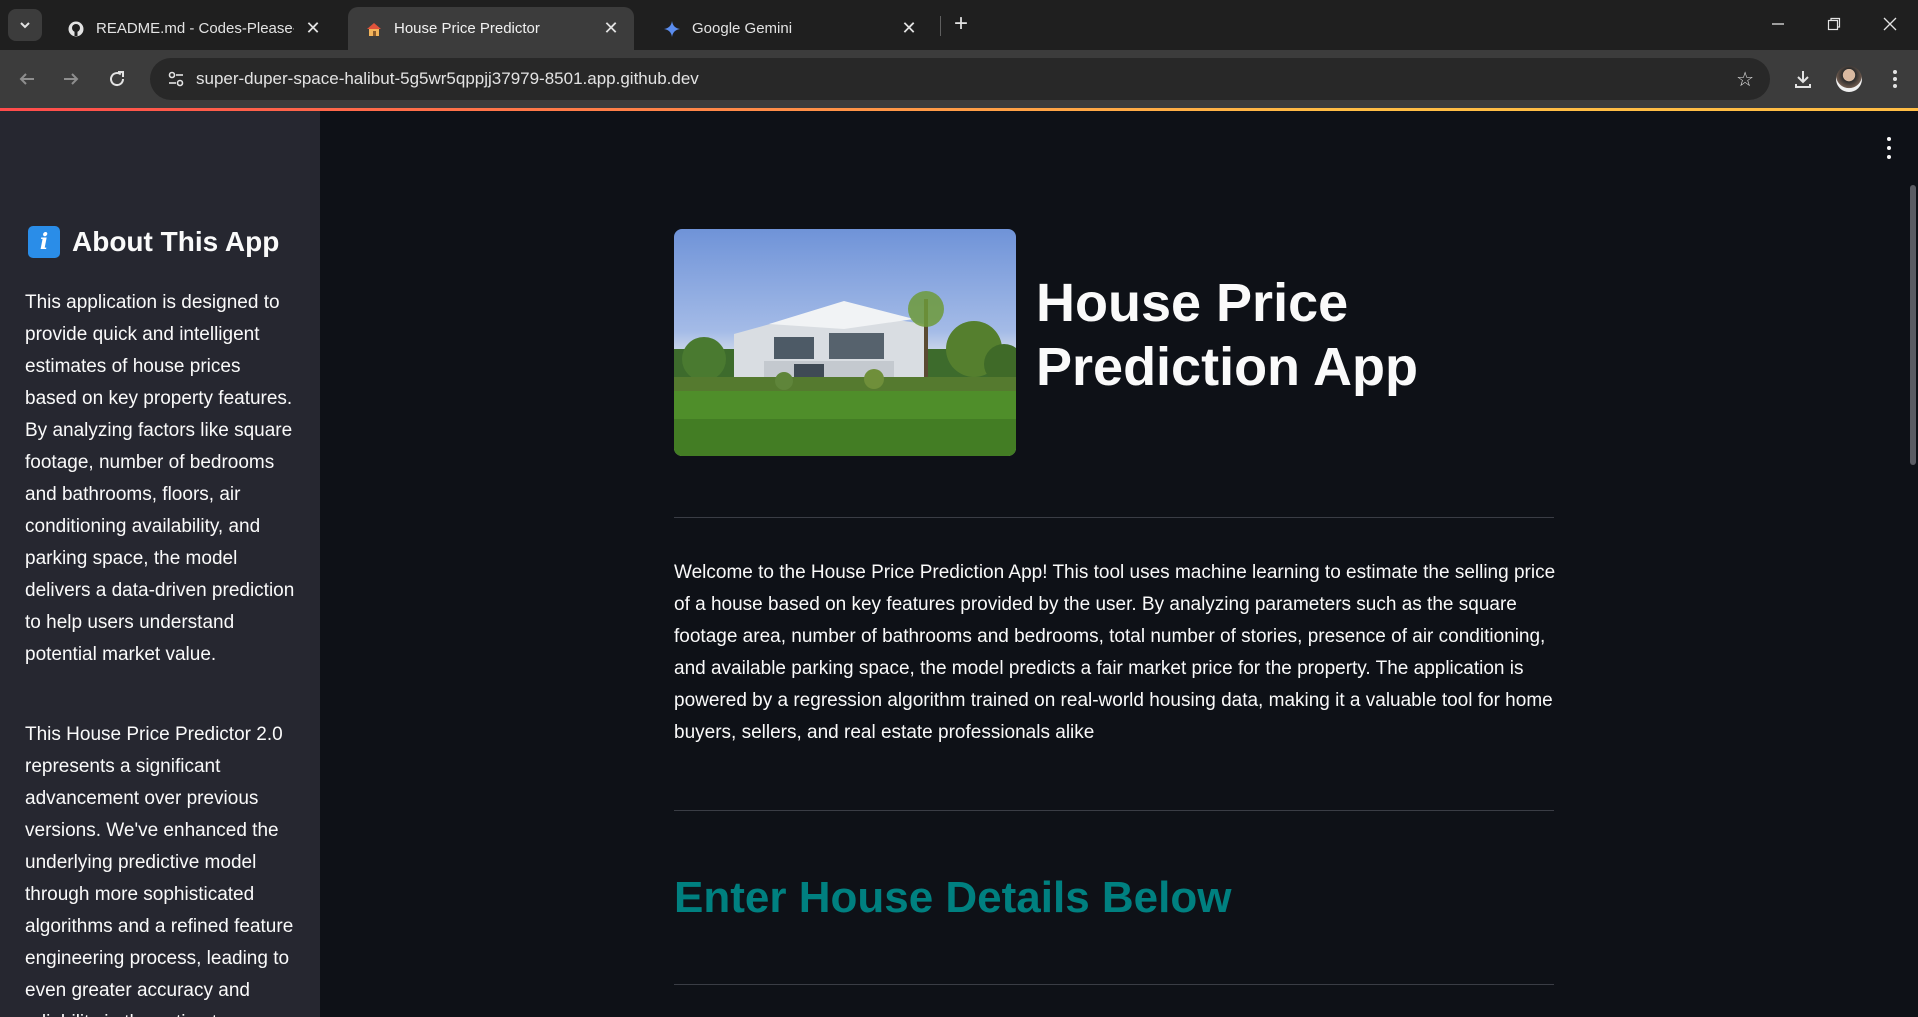 This screenshot has width=1918, height=1017. What do you see at coordinates (742, 28) in the screenshot?
I see `tab-title: Google Gemini` at bounding box center [742, 28].